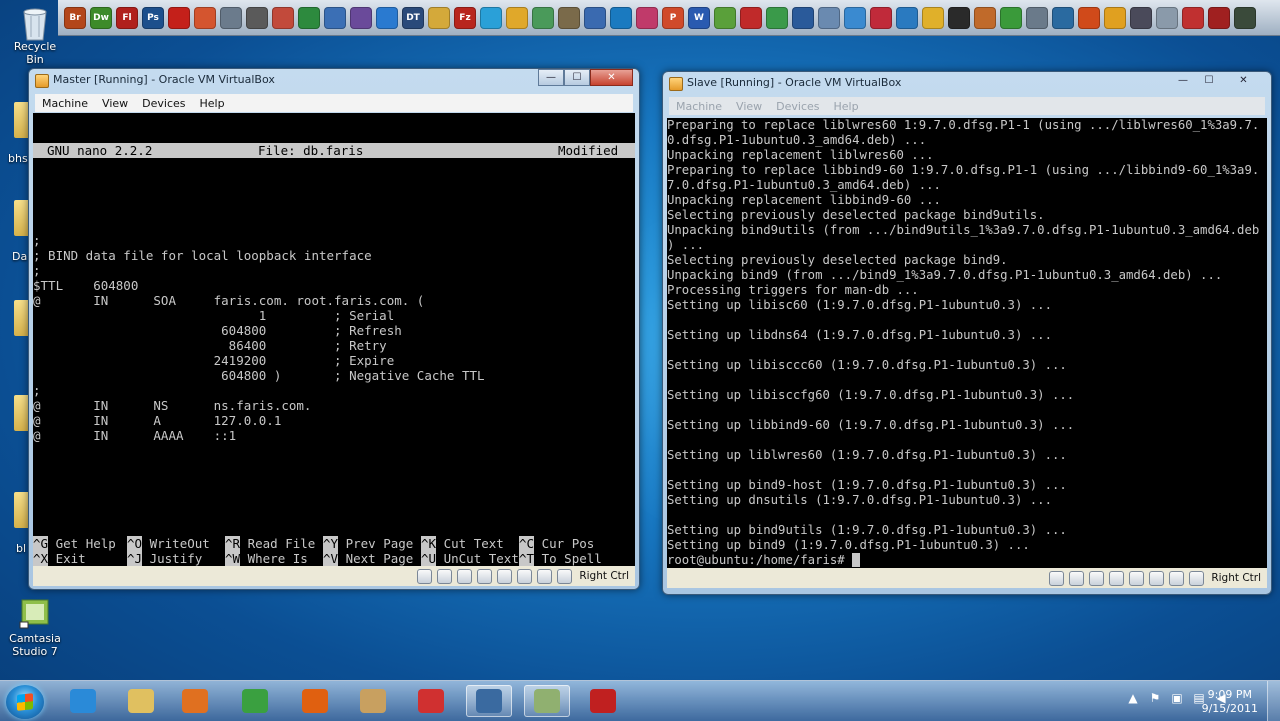 This screenshot has width=1280, height=721. What do you see at coordinates (1155, 698) in the screenshot?
I see `action-center-icon: ⚑` at bounding box center [1155, 698].